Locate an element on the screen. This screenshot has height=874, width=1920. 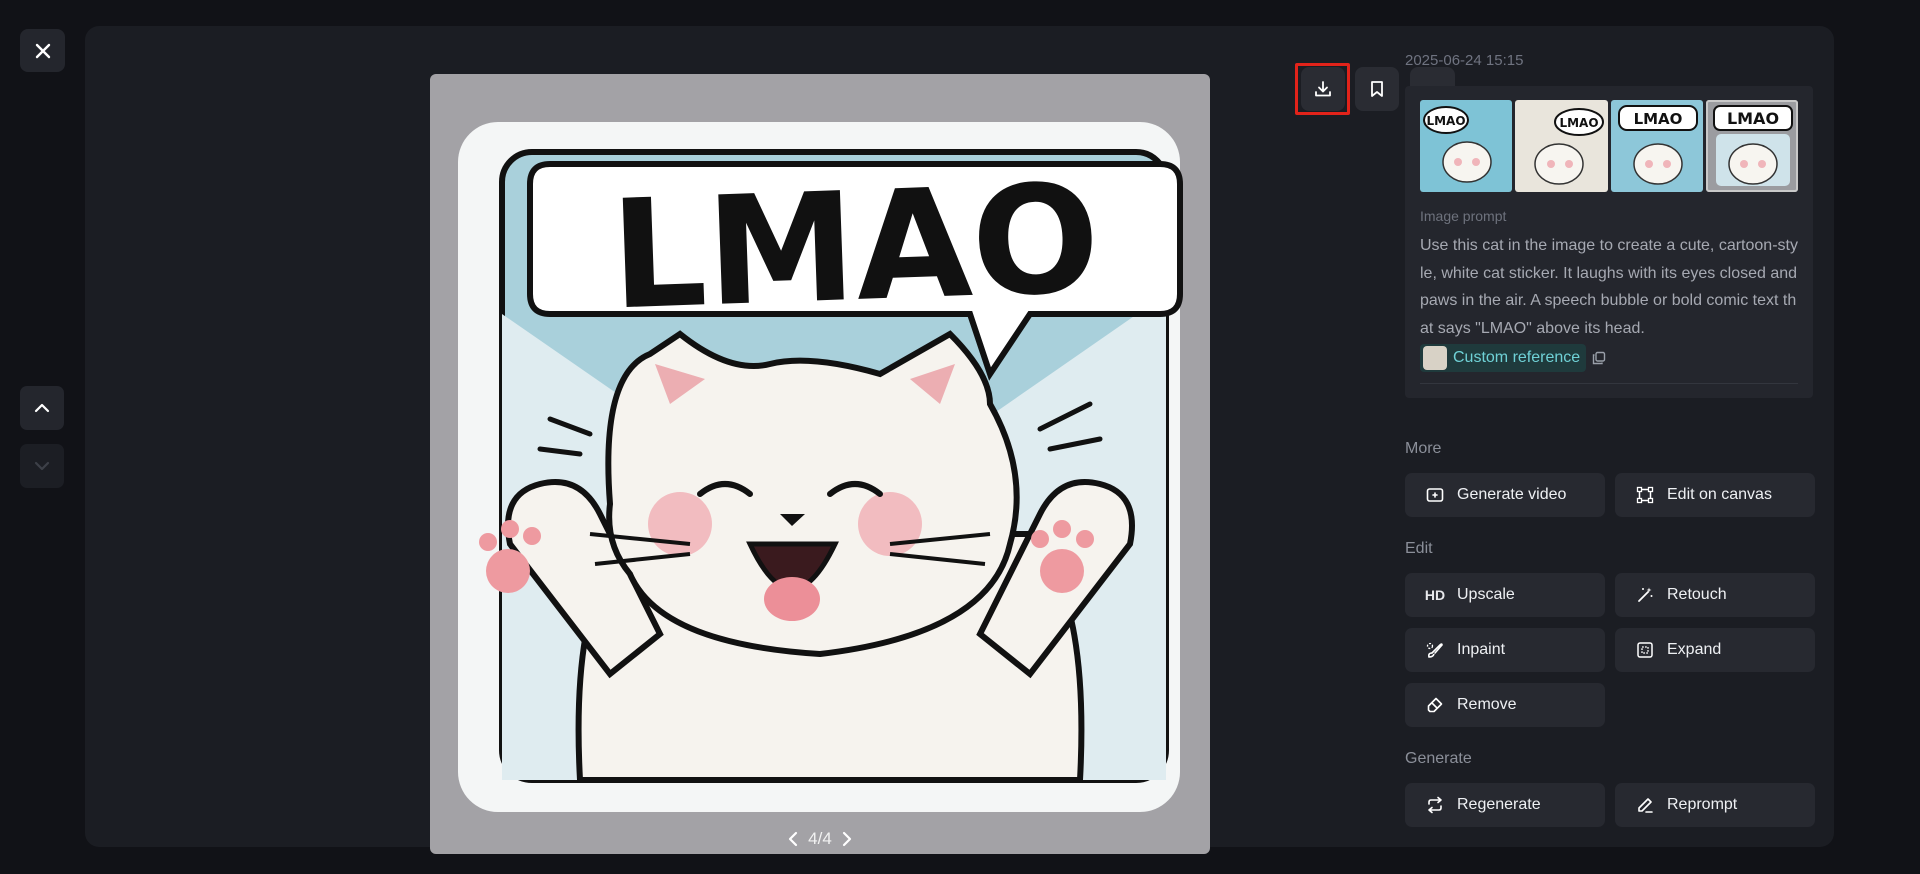
edit-on-canvas-button: Edit on canvas is located at coordinates (1715, 495).